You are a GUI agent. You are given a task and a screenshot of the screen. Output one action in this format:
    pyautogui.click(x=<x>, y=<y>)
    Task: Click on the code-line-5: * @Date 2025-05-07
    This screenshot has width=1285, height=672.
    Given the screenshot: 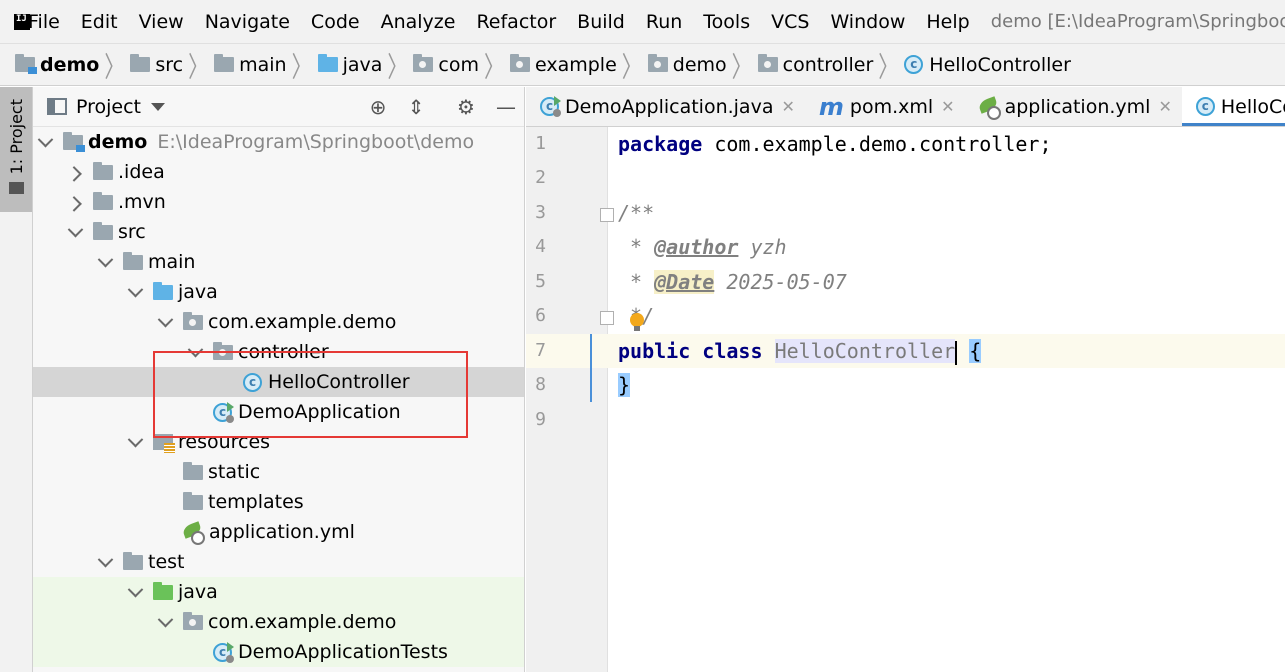 What is the action you would take?
    pyautogui.click(x=732, y=282)
    